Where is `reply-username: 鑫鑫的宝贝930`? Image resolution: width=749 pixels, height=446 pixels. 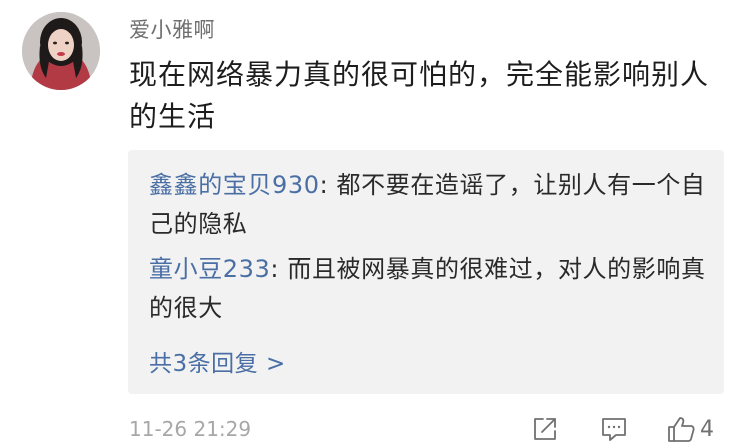 reply-username: 鑫鑫的宝贝930 is located at coordinates (234, 185).